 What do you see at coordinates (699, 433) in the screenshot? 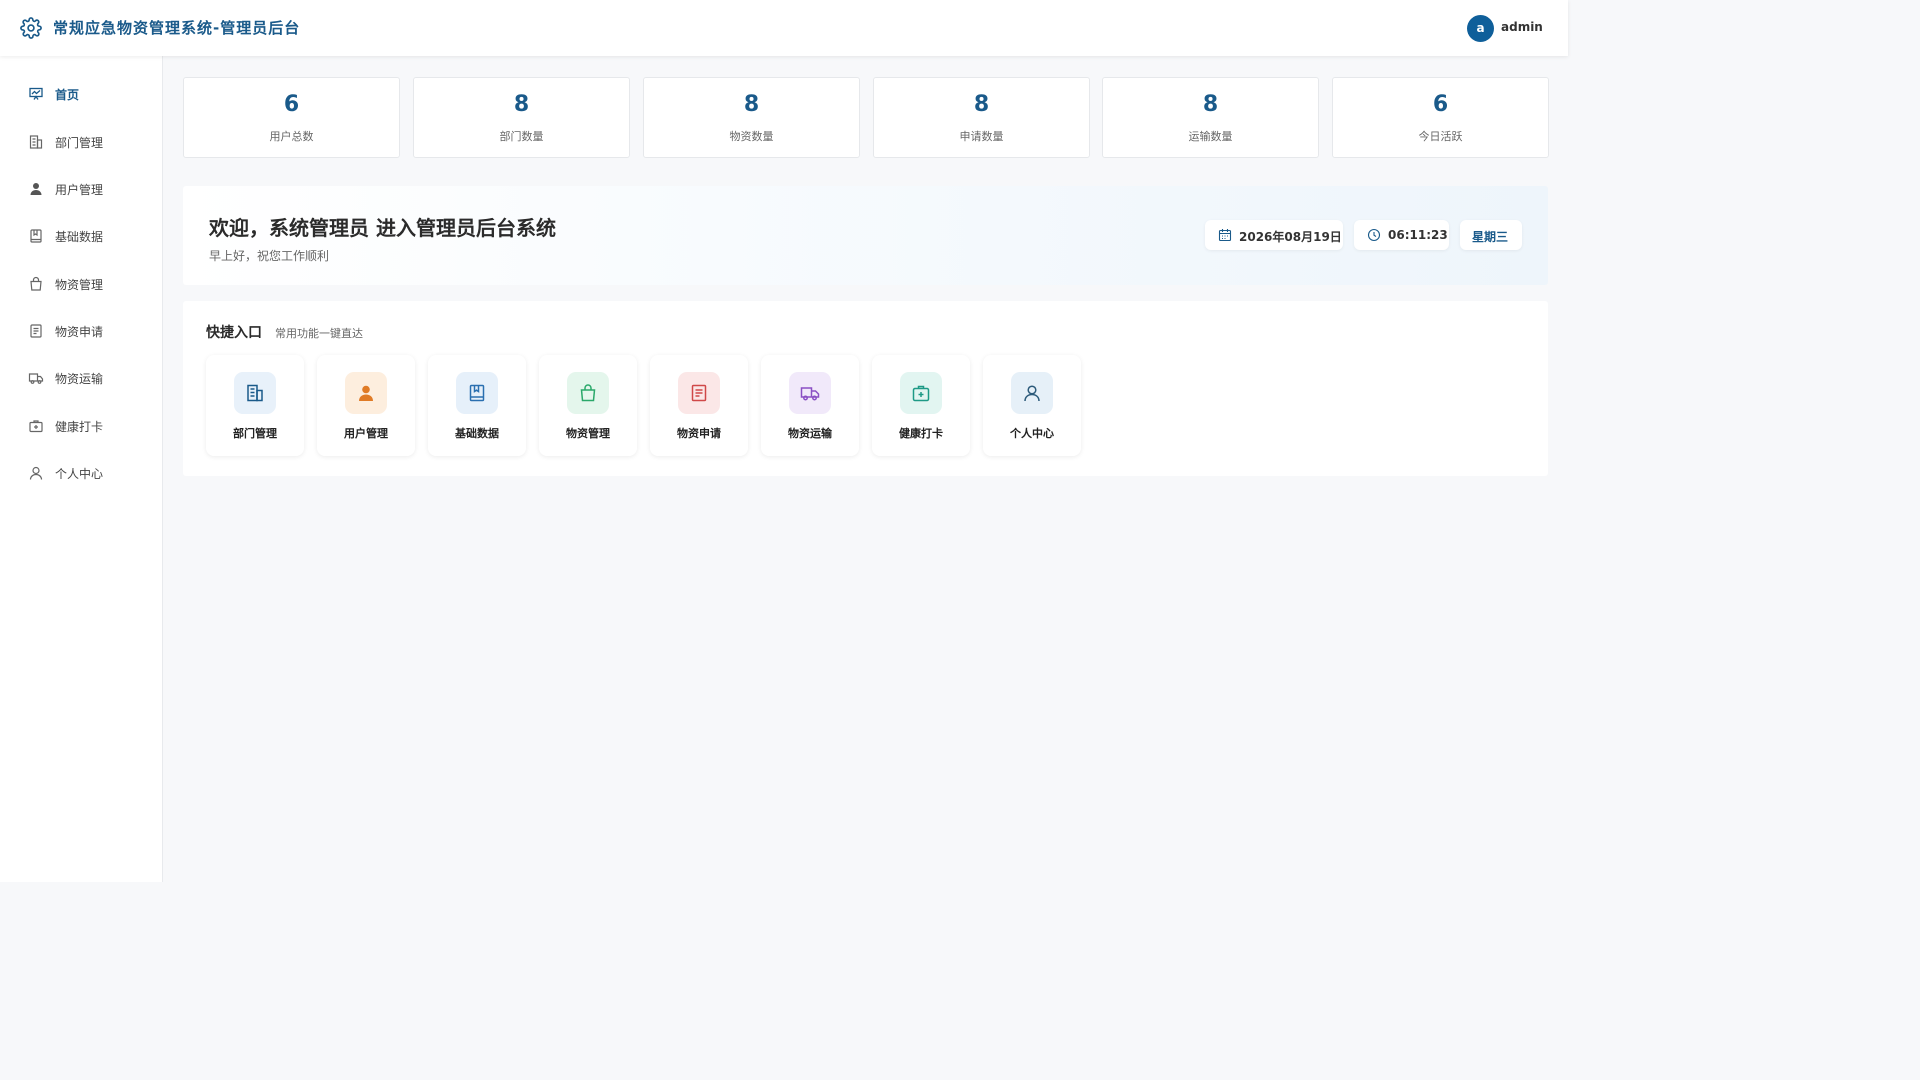
I see `quick-label: 物资申请` at bounding box center [699, 433].